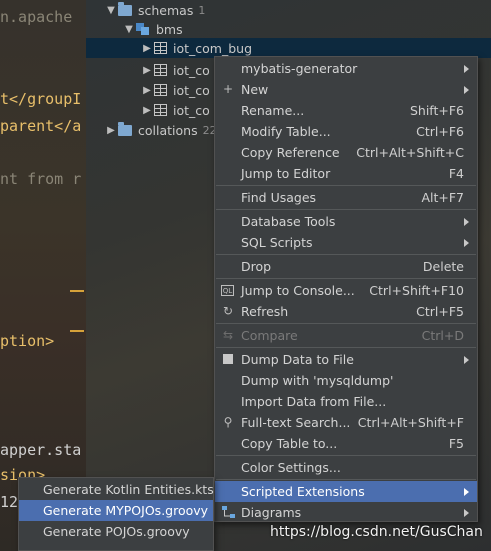 Image resolution: width=491 pixels, height=551 pixels. I want to click on tree-node-schemas: ▼ schemas 1, so click(154, 10).